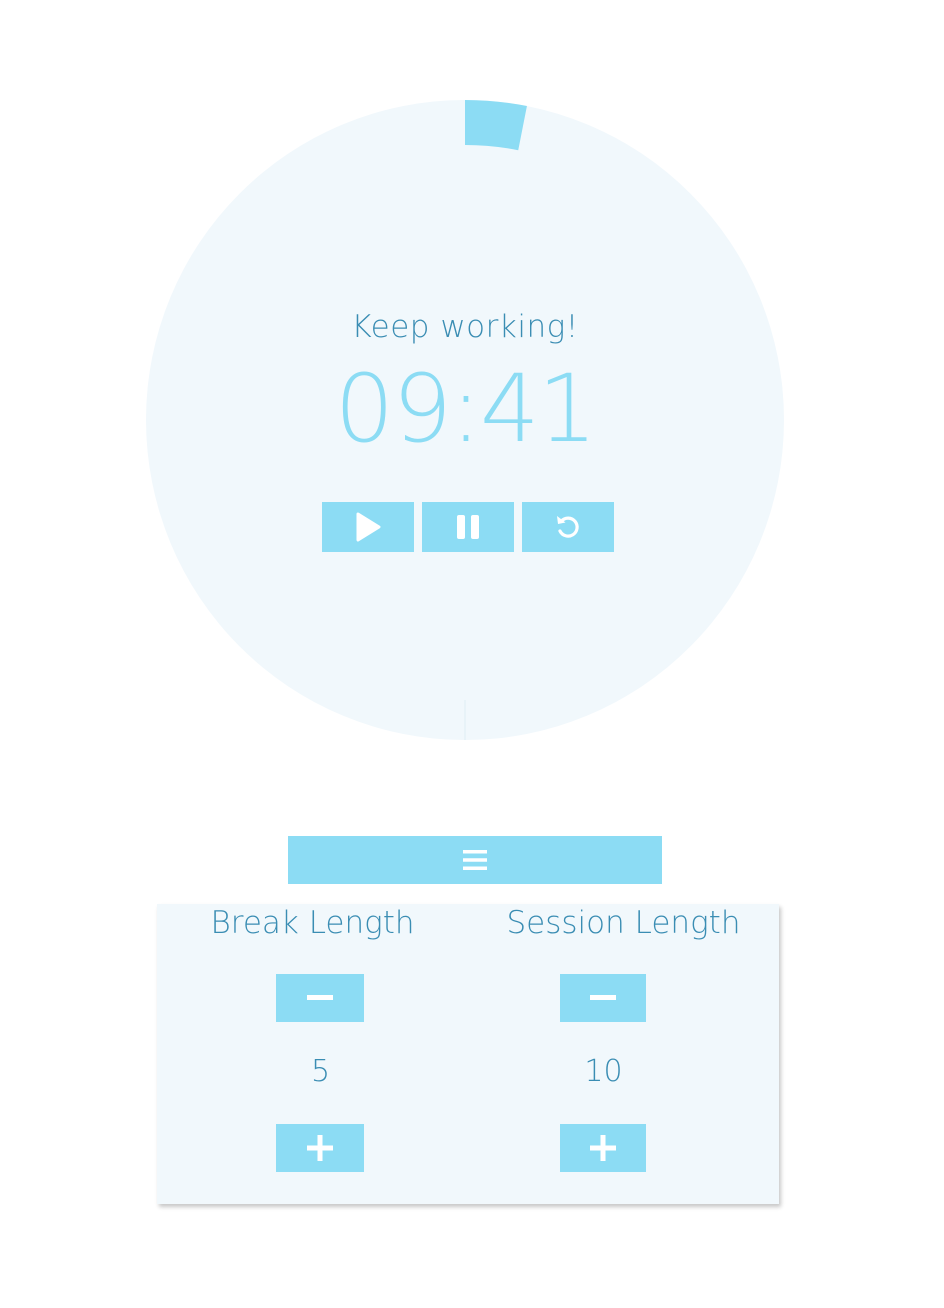 The width and height of the screenshot is (944, 1308). Describe the element at coordinates (623, 923) in the screenshot. I see `session-length-label: Session Length` at that location.